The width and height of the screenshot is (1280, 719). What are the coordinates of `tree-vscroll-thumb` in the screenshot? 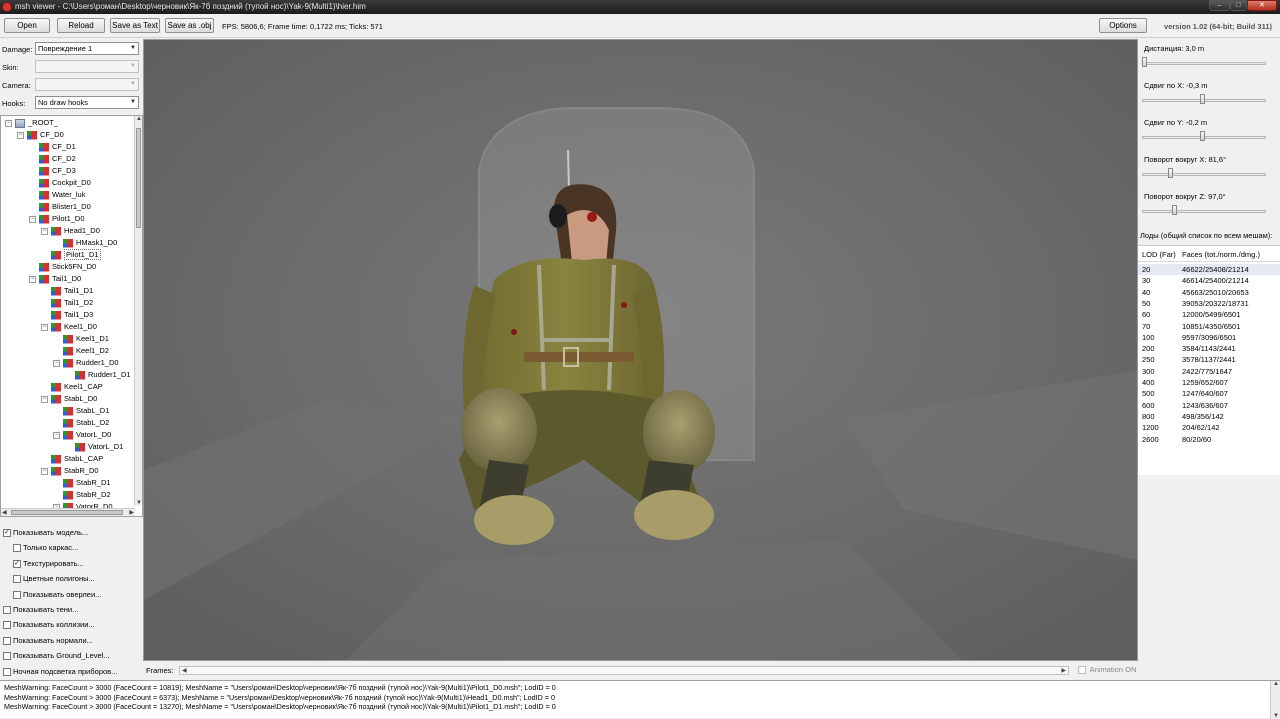 It's located at (138, 178).